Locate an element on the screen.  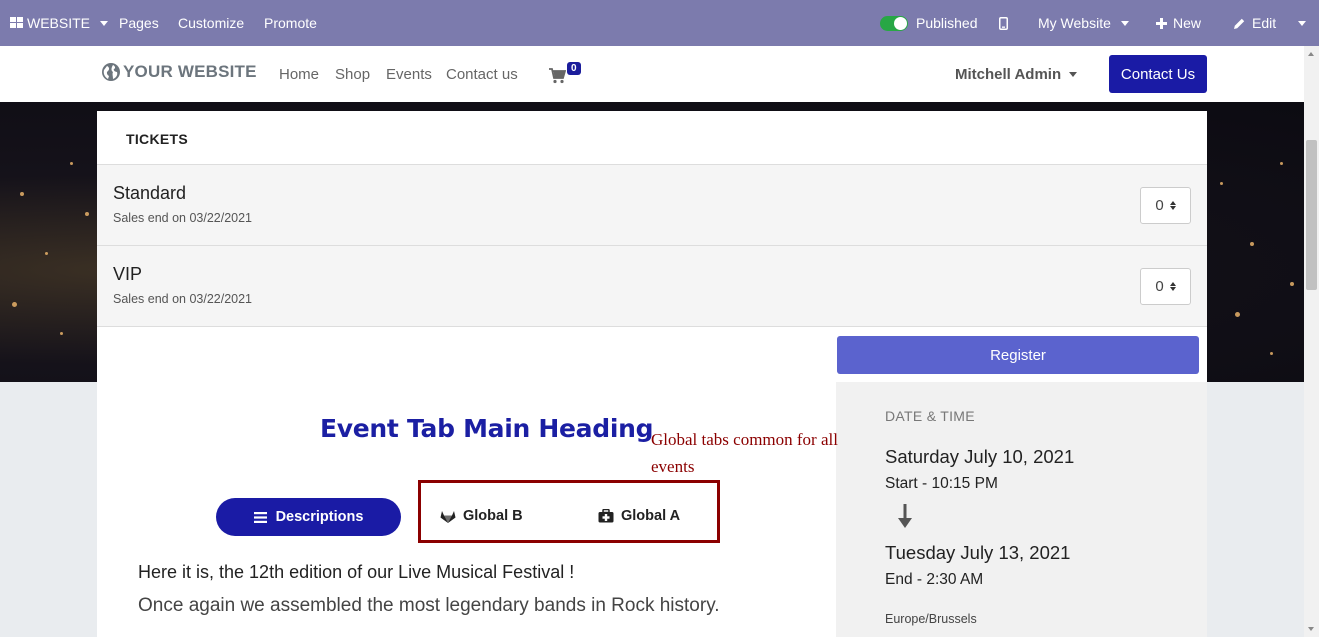
user-menu: Mitchell Admin is located at coordinates (1016, 74).